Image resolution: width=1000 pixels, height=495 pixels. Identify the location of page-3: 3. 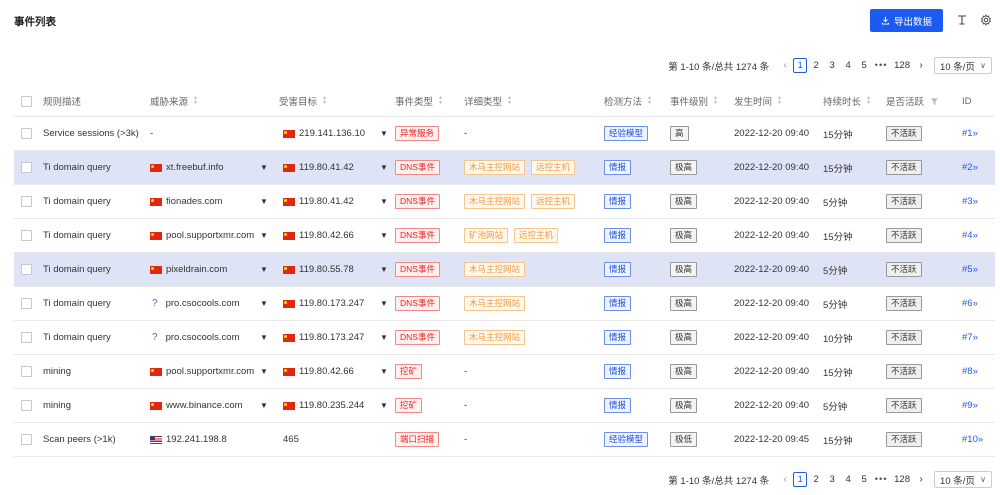
(832, 65).